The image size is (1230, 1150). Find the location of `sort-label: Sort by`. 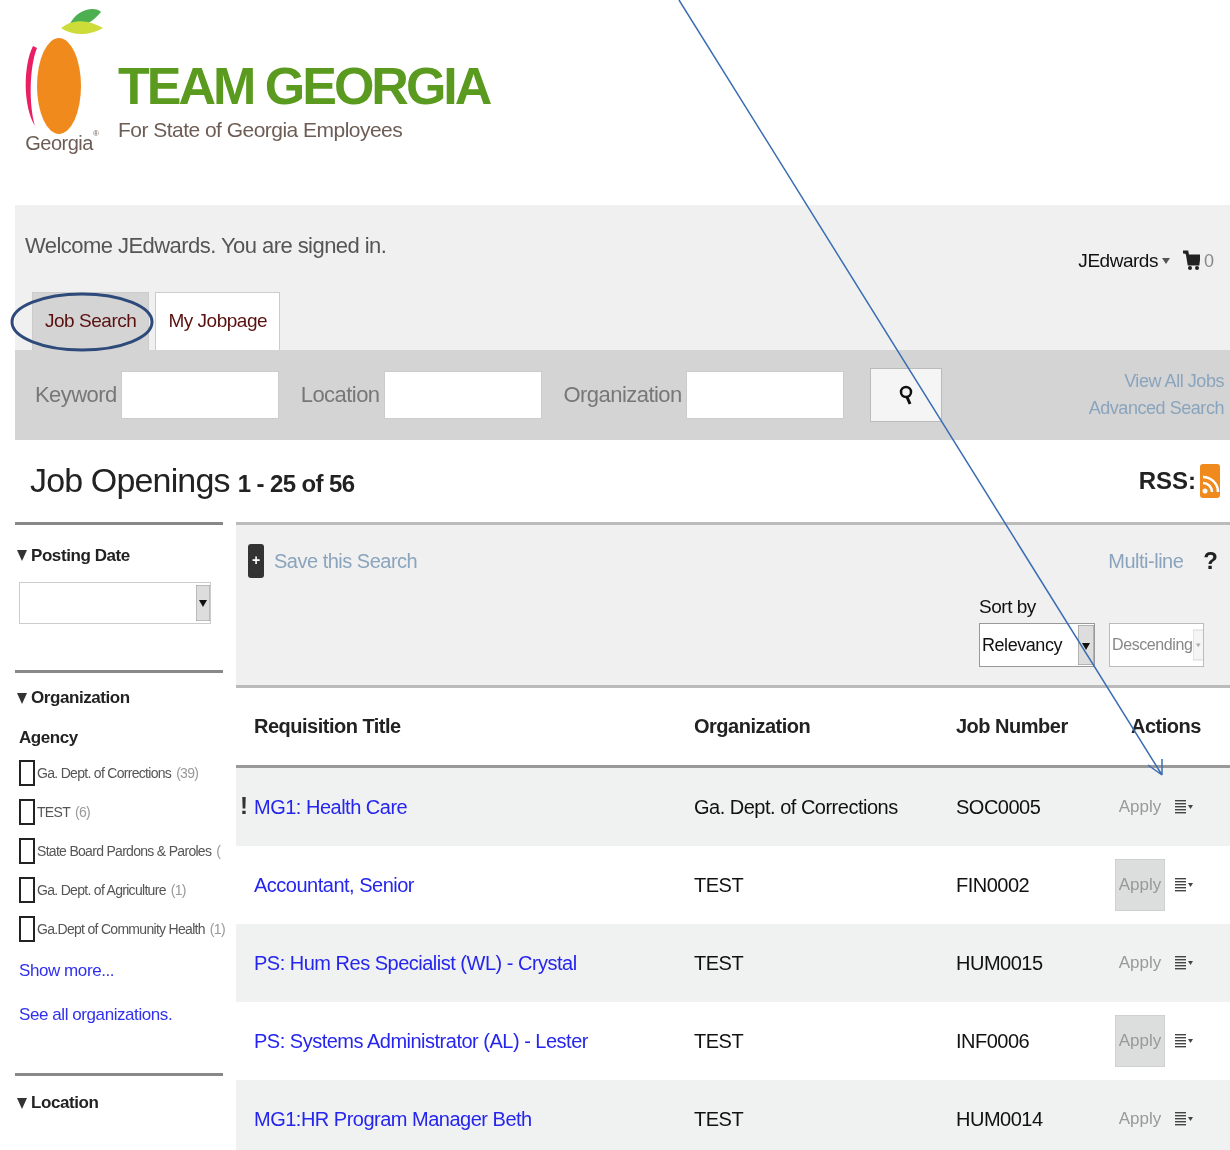

sort-label: Sort by is located at coordinates (1008, 606).